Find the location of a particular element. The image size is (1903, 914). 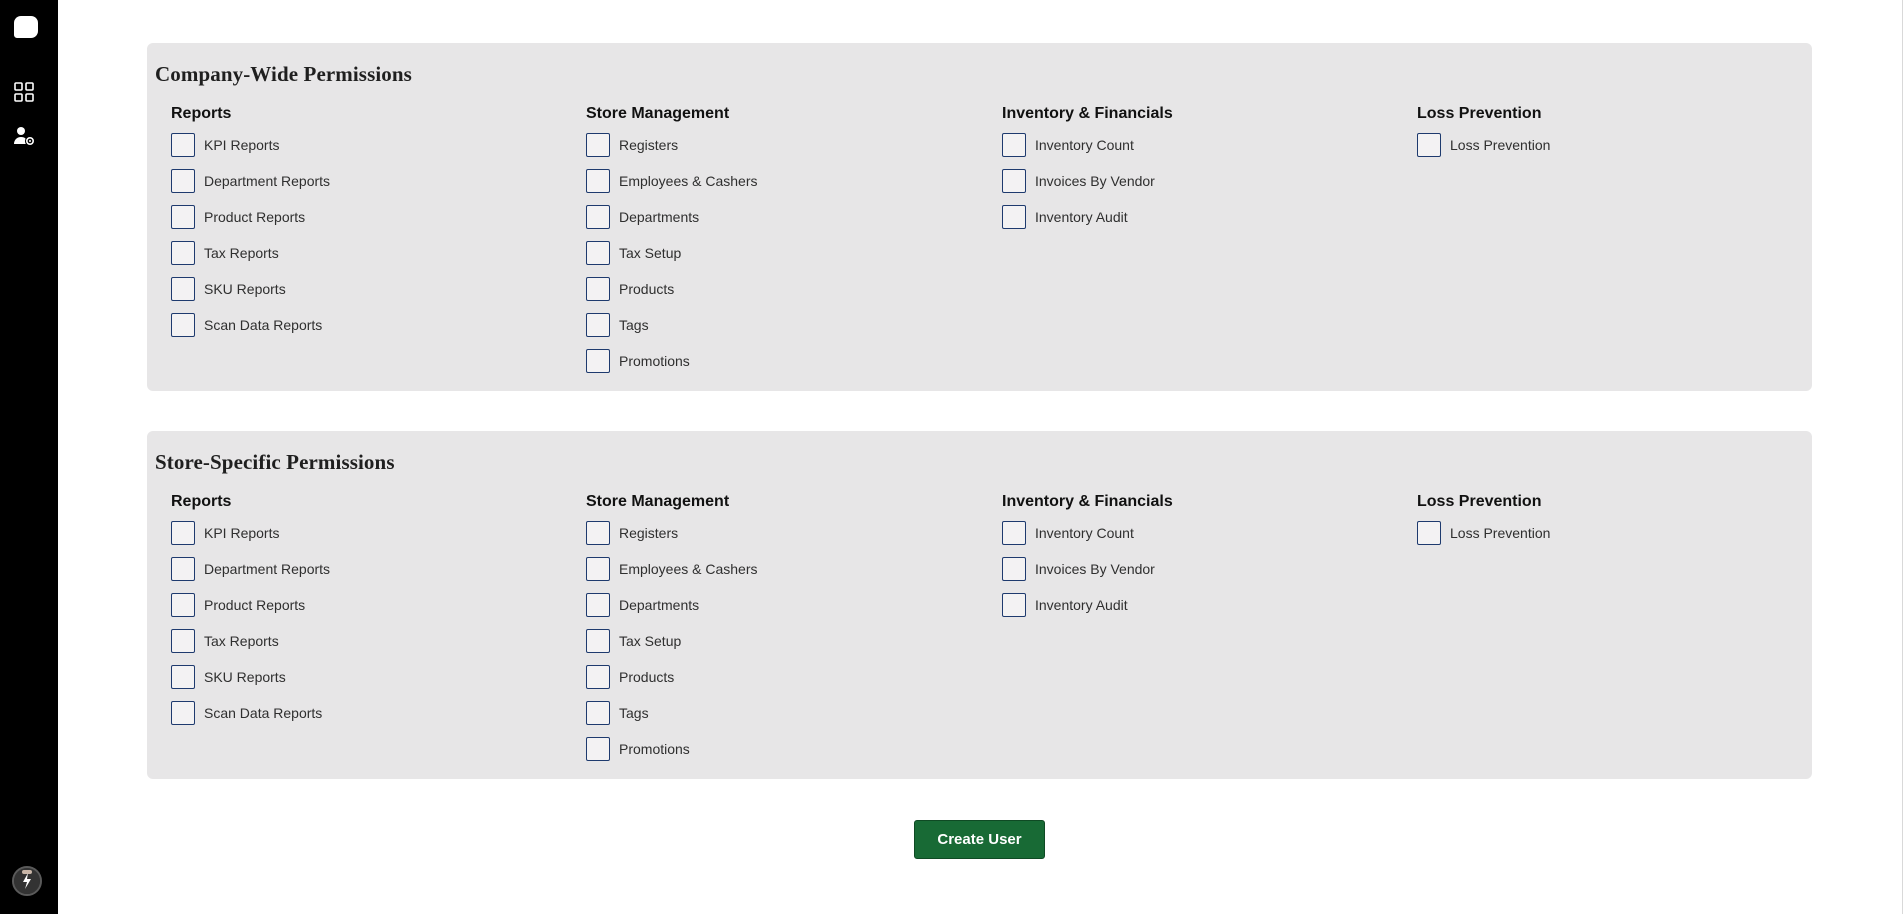

column-title: Store Management is located at coordinates (658, 113).